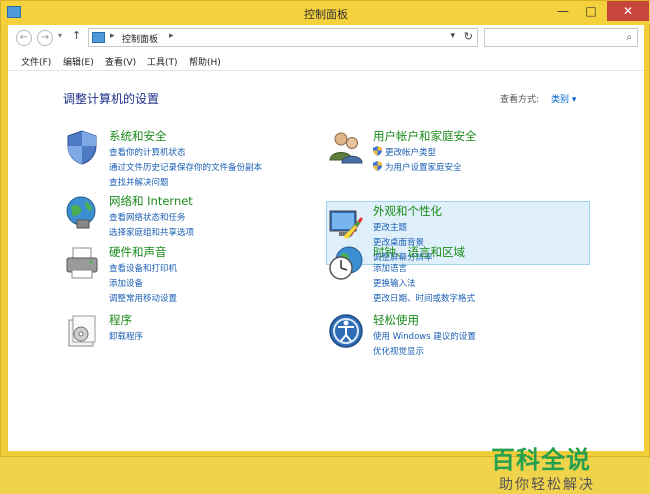  I want to click on category-link: 查找并解决问题, so click(139, 182).